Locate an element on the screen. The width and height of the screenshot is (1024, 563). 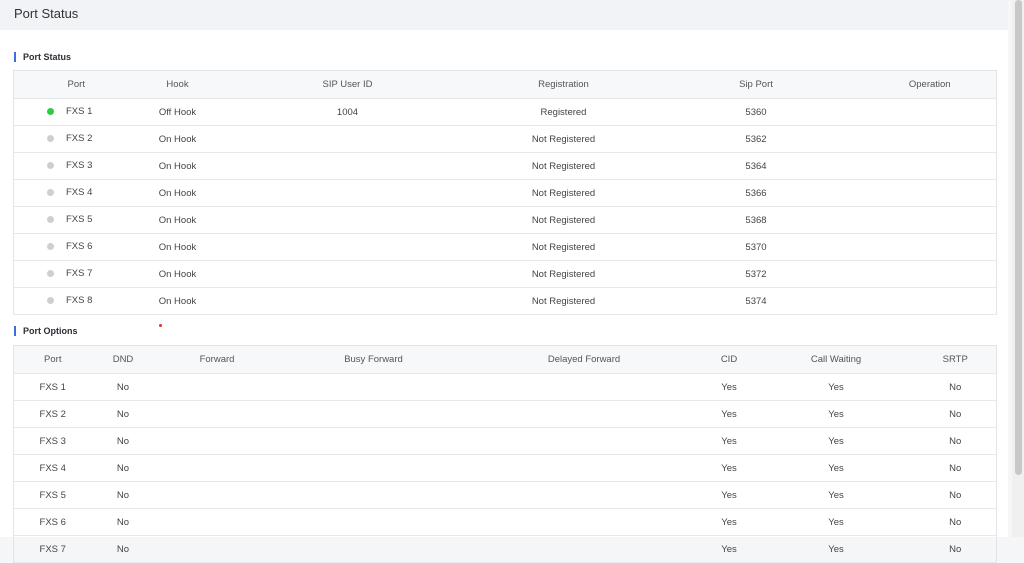
column-header-operation: Operation is located at coordinates (930, 84).